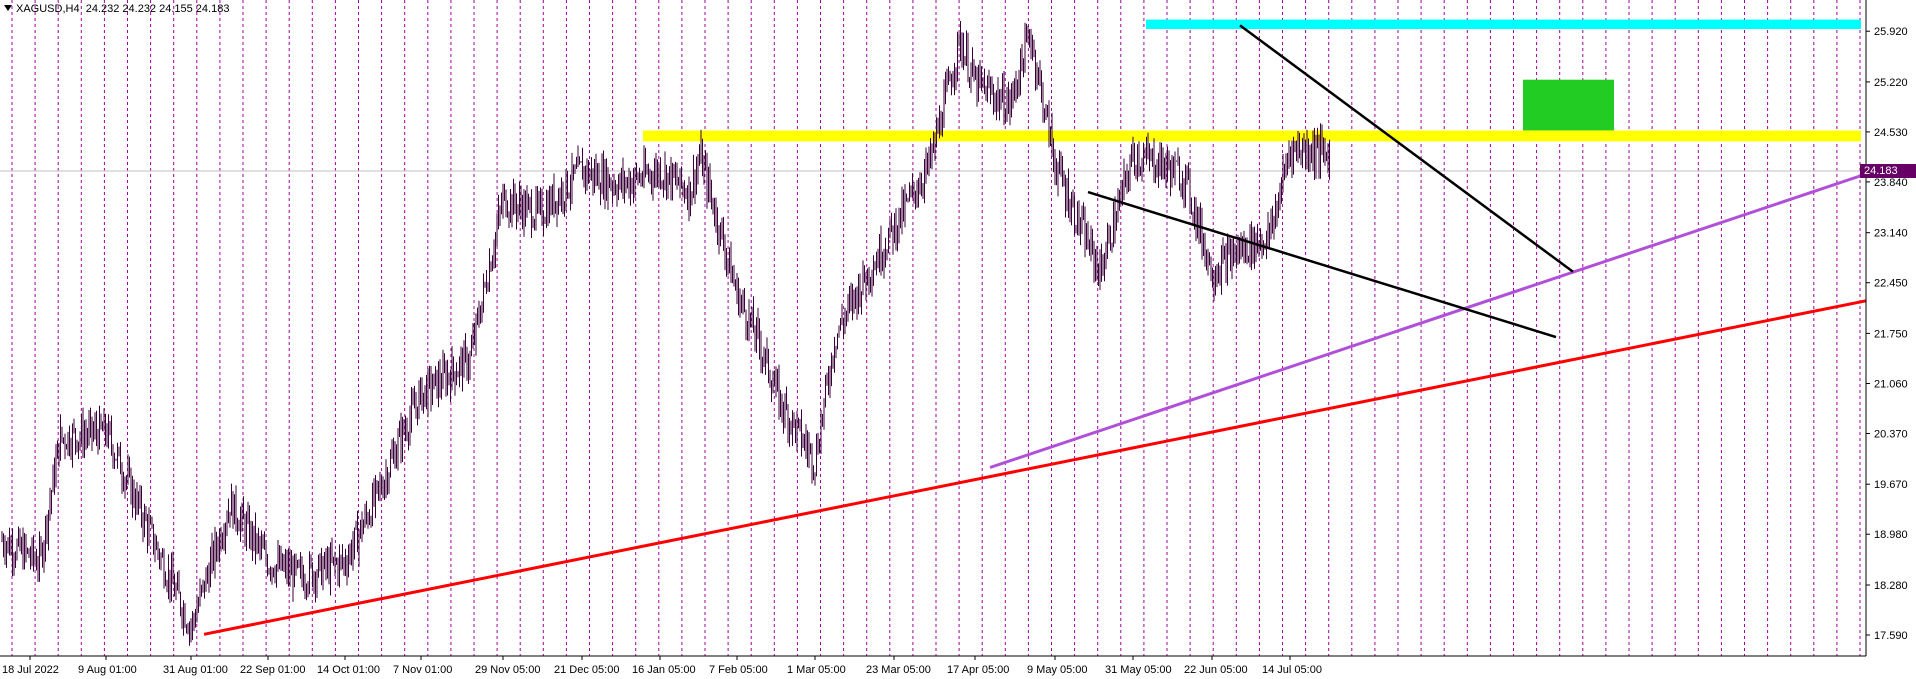 The image size is (1916, 679). What do you see at coordinates (1888, 171) in the screenshot?
I see `current-price-tag: 24.183` at bounding box center [1888, 171].